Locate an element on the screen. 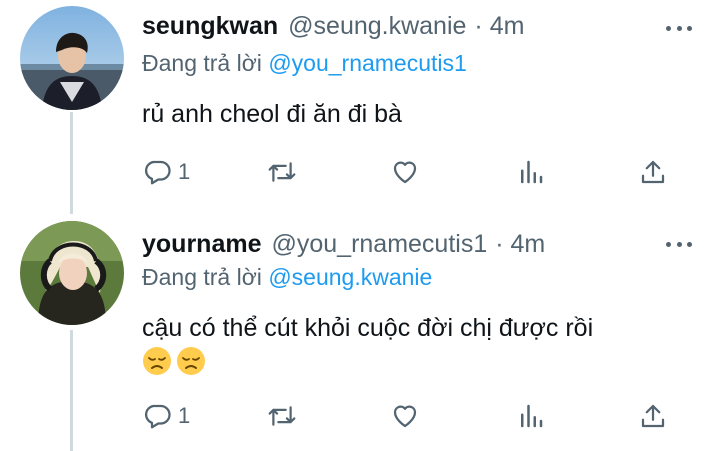  tweet-header: yourname @you_rnamecutis1 · 4m is located at coordinates (343, 247).